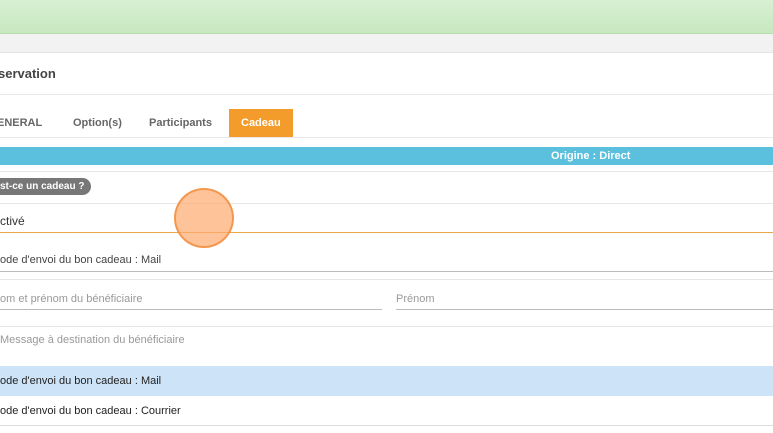 This screenshot has height=433, width=773. Describe the element at coordinates (46, 186) in the screenshot. I see `gift-question-badge: st-ce un cadeau ?` at that location.